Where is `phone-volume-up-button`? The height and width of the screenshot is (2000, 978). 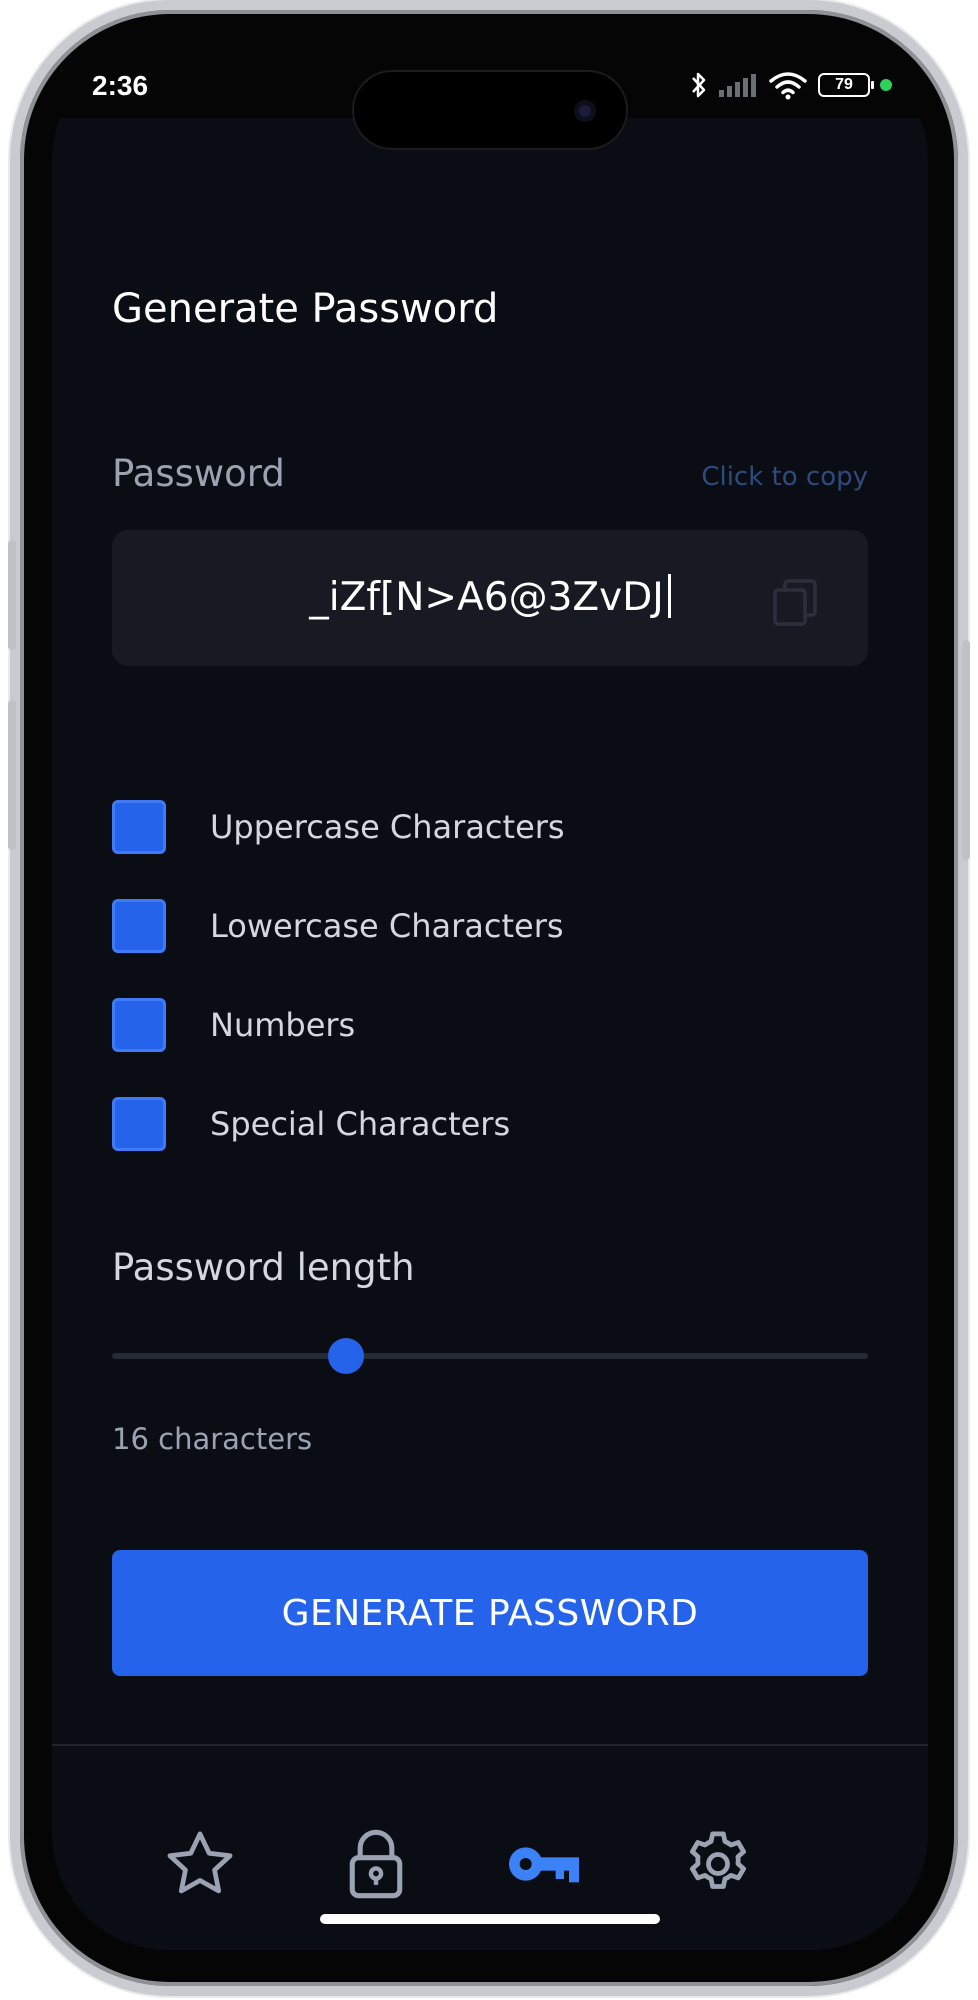 phone-volume-up-button is located at coordinates (12, 775).